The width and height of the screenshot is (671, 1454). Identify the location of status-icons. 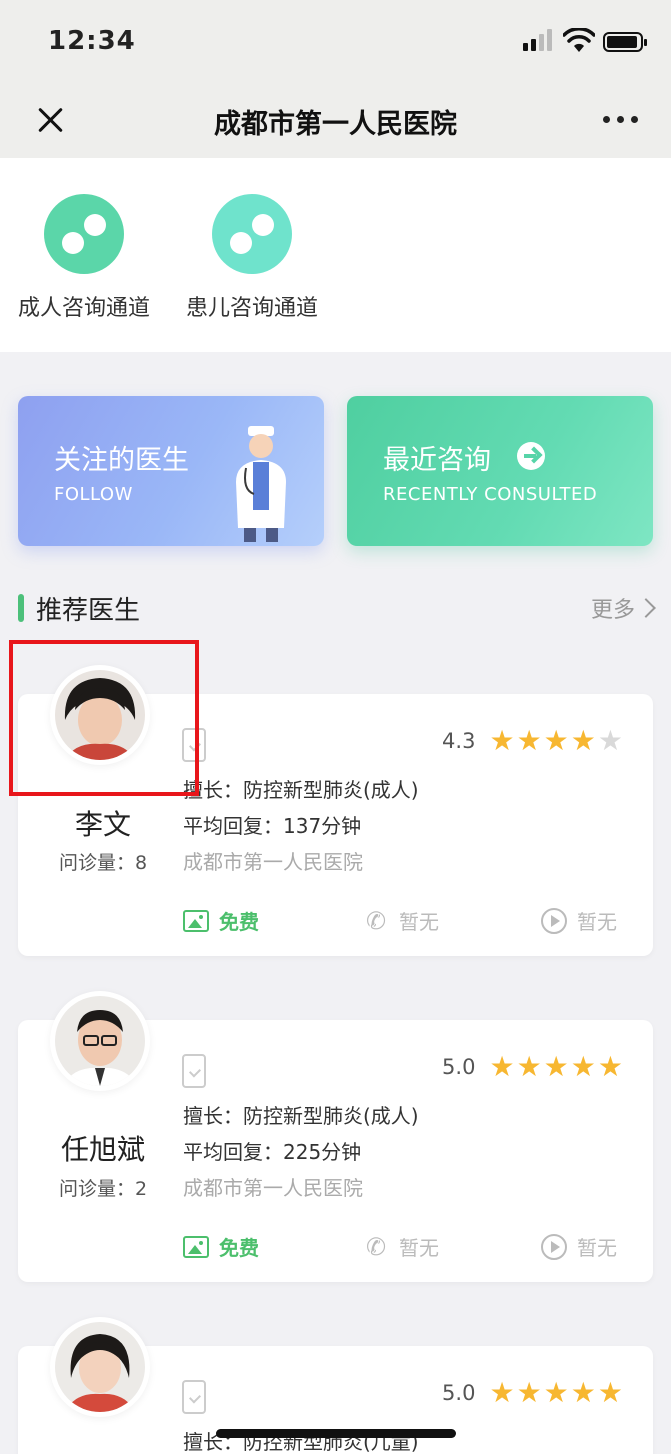
(585, 41).